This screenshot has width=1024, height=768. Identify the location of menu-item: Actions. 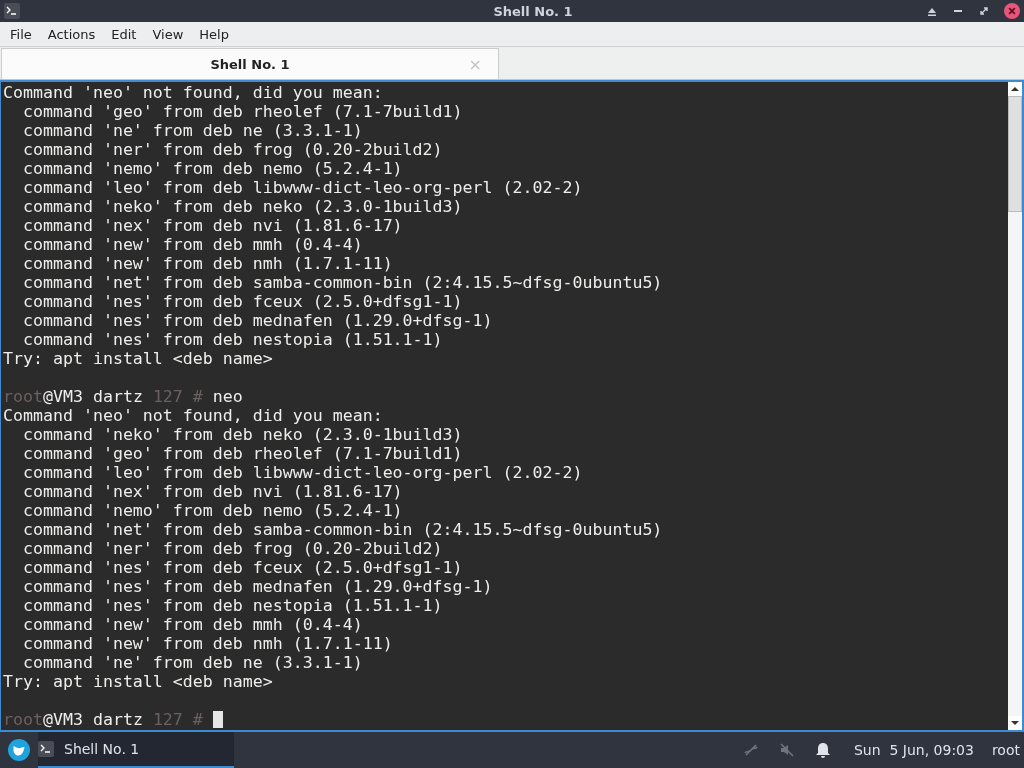
(71, 34).